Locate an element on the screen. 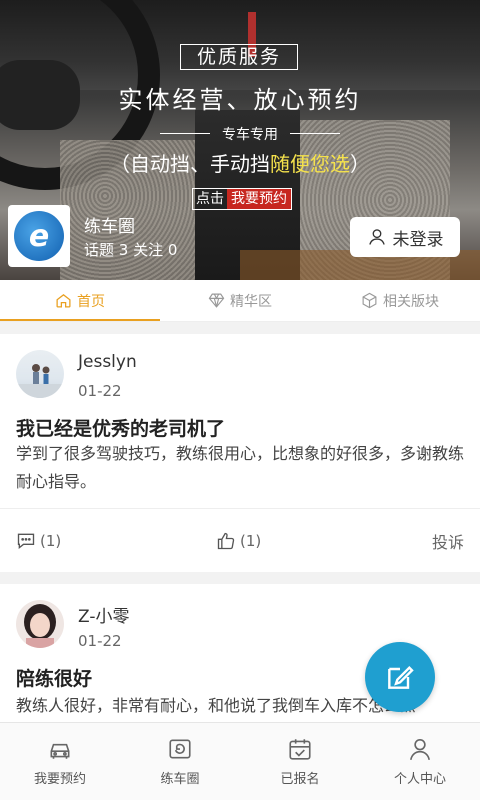 The image size is (480, 800). e-logo-icon: e is located at coordinates (39, 236).